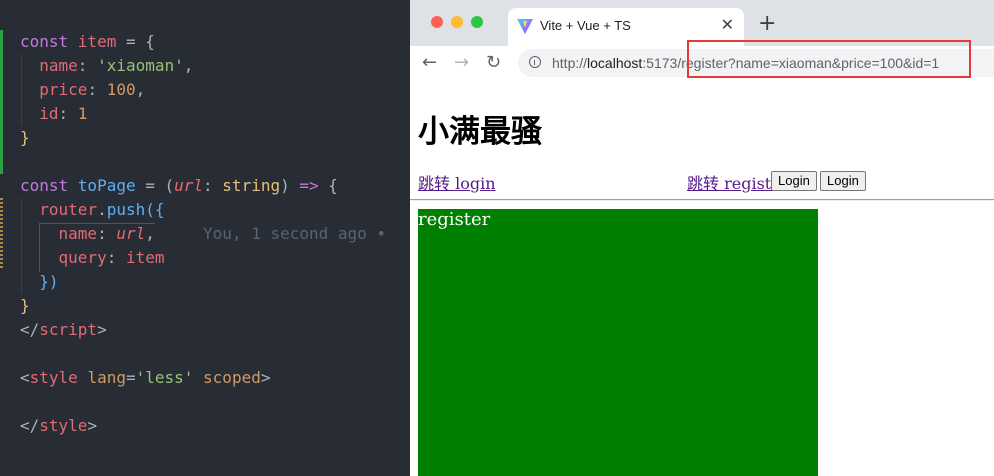 The image size is (994, 476). I want to click on code-line: price: 100,, so click(82, 90).